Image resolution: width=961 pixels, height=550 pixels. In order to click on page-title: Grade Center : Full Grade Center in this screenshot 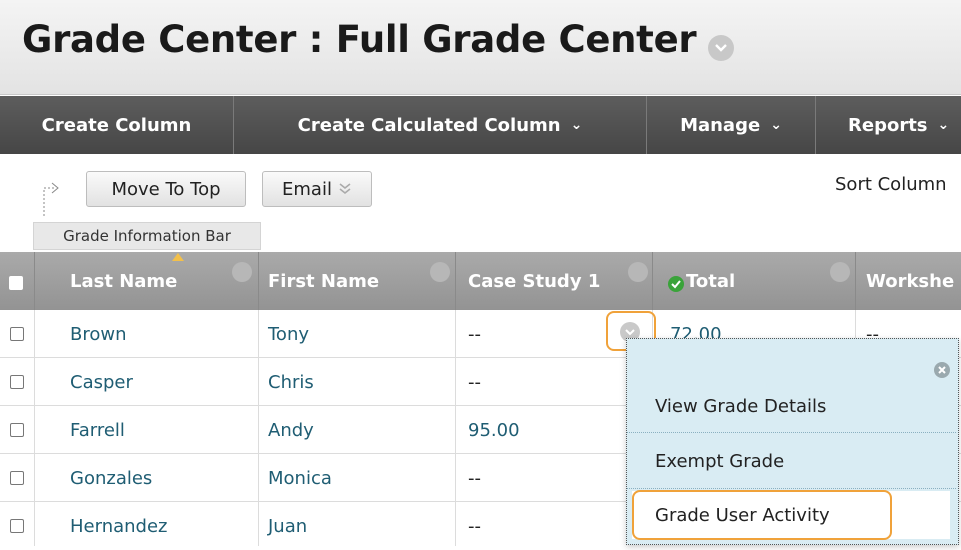, I will do `click(359, 39)`.